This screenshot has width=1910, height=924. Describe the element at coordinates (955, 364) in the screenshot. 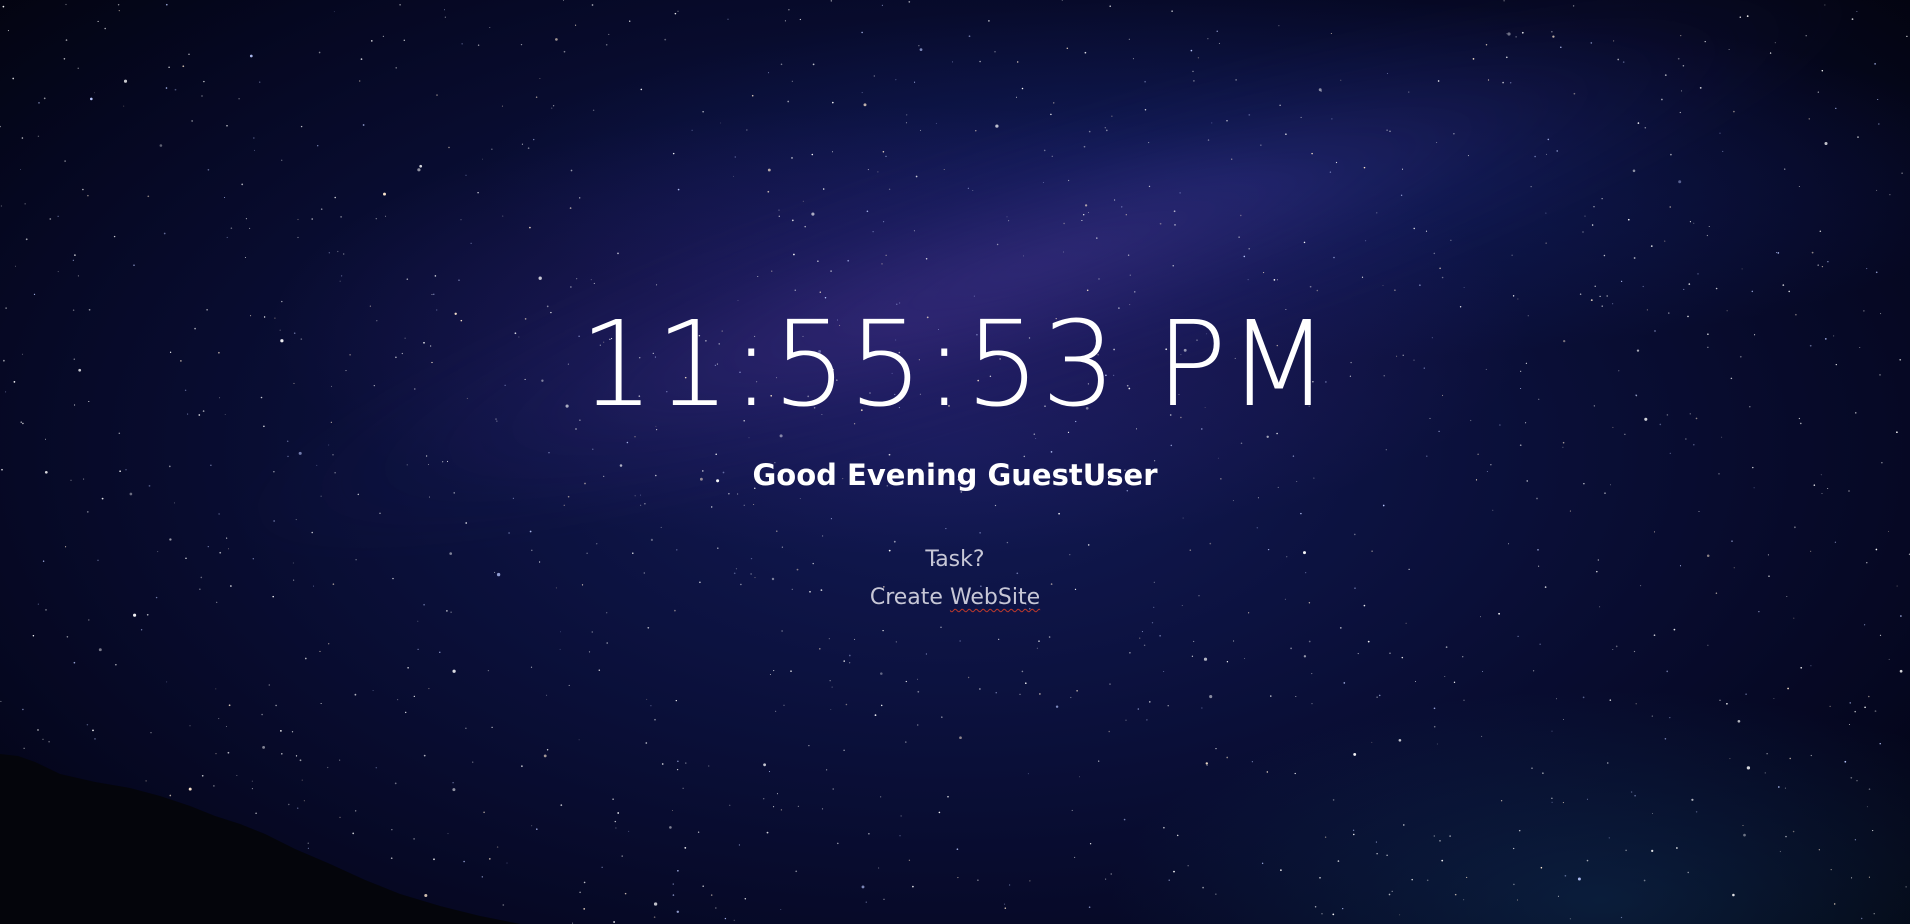

I see `clock-time: 11:55:53 PM` at that location.